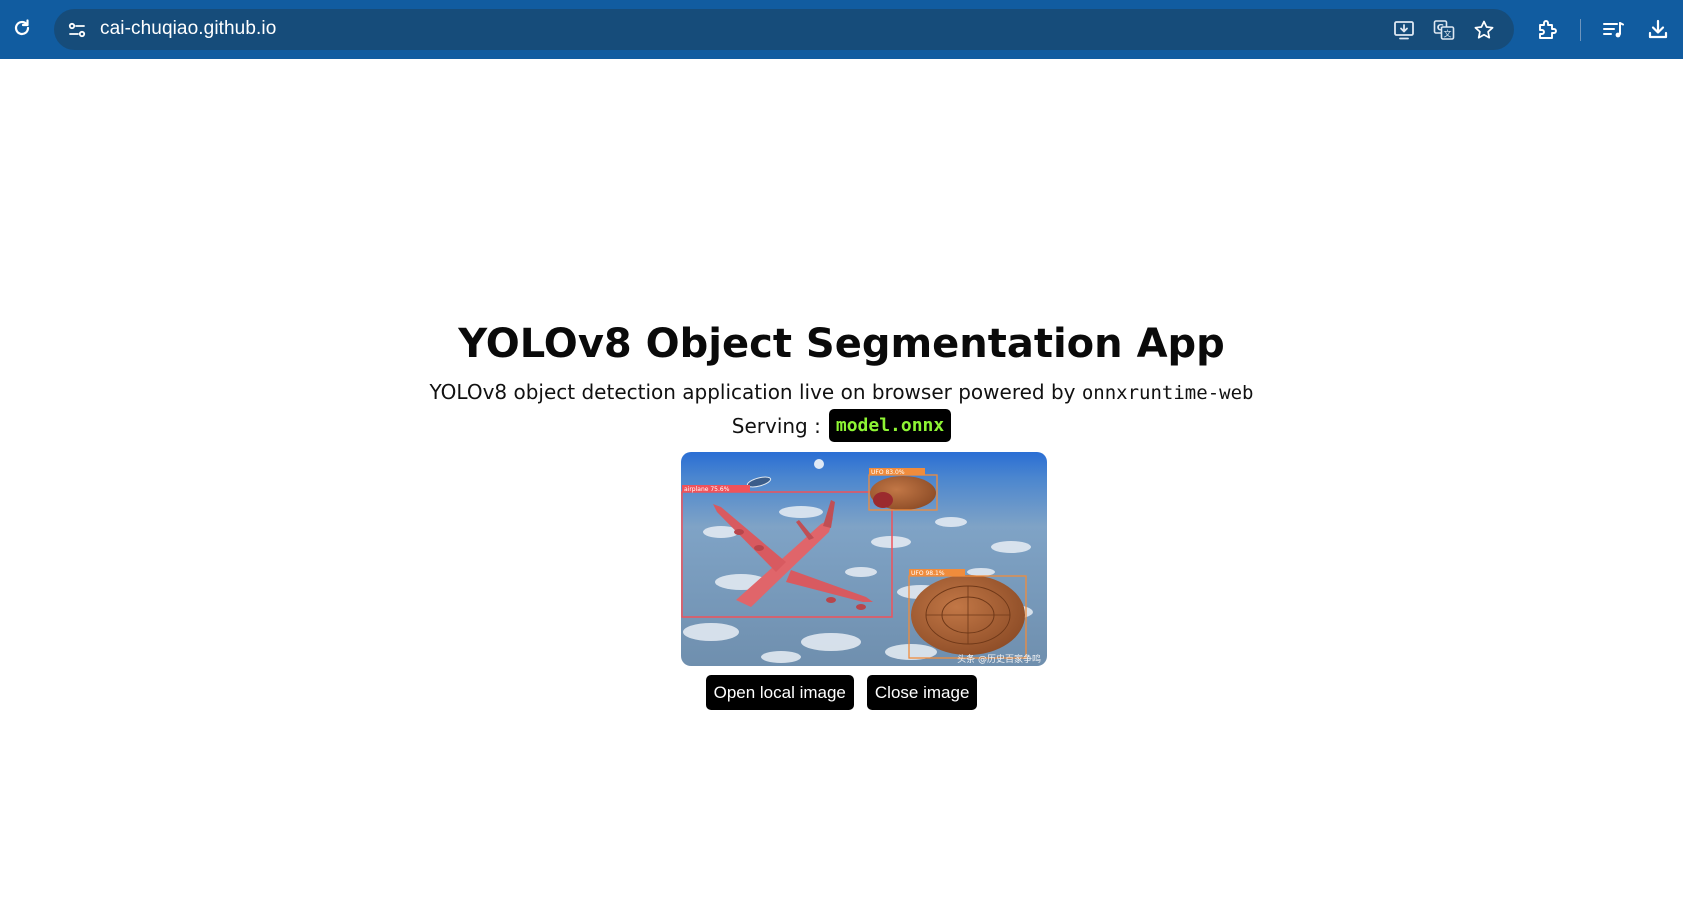 The width and height of the screenshot is (1683, 903). I want to click on install-app-icon, so click(1404, 30).